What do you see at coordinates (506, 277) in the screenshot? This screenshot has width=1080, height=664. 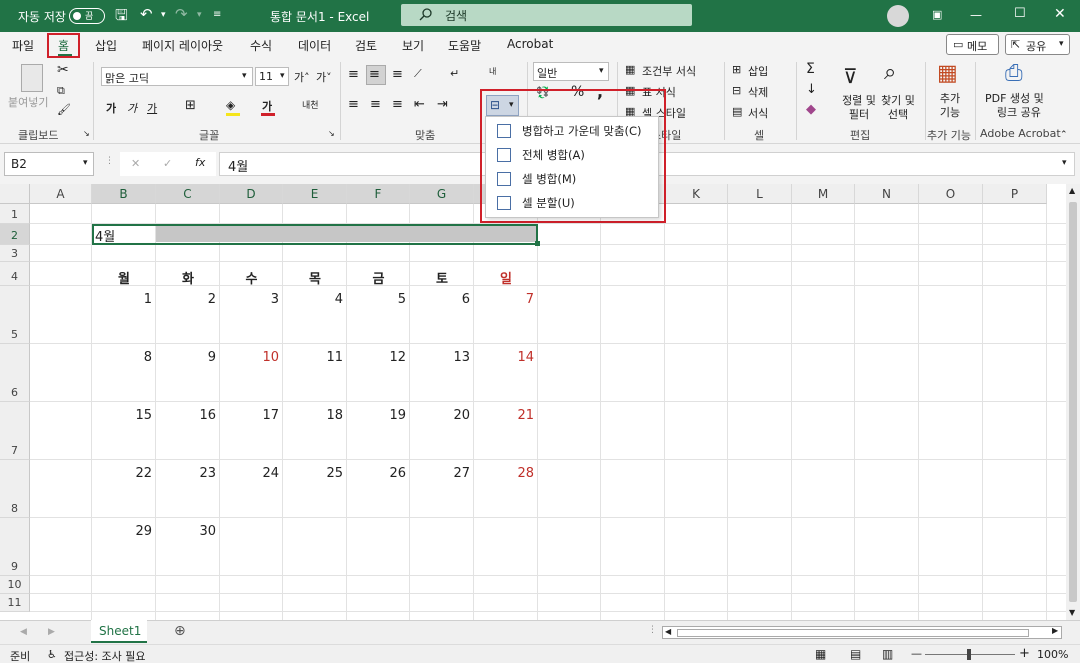 I see `weekday-header: 일` at bounding box center [506, 277].